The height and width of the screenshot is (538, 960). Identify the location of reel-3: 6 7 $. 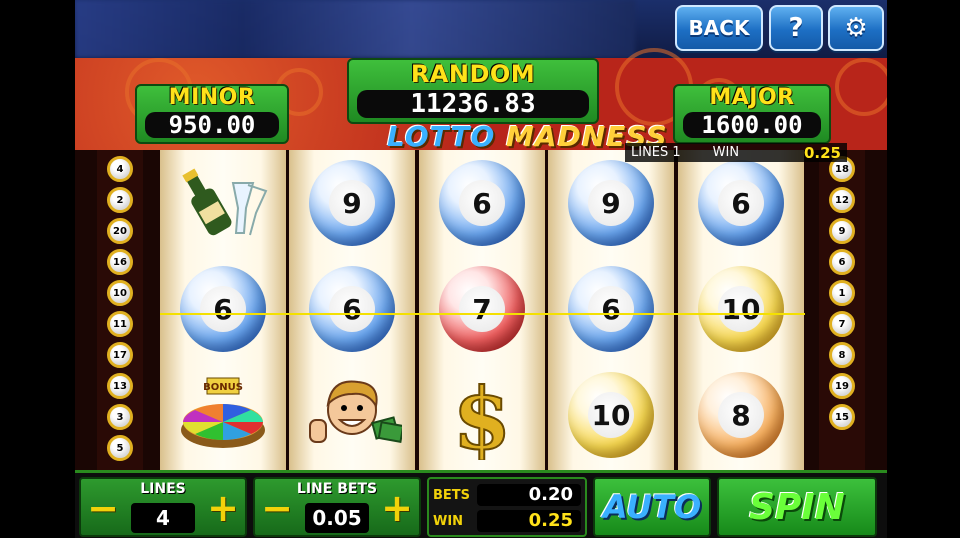
(482, 310).